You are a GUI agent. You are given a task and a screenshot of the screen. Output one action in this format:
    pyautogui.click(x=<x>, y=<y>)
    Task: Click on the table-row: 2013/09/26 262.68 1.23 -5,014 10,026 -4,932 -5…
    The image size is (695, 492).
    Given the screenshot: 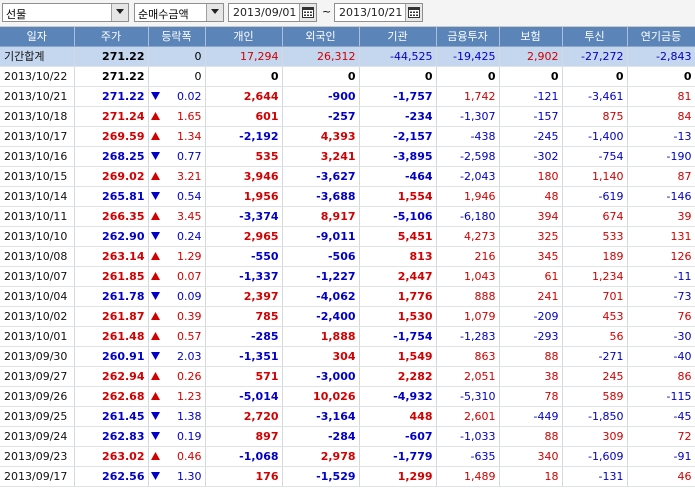 What is the action you would take?
    pyautogui.click(x=347, y=396)
    